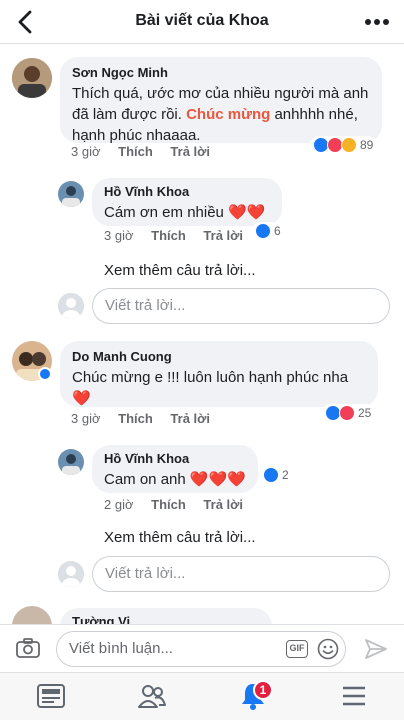 This screenshot has width=404, height=720. I want to click on reply-actions: 2 giờ Thích Trả lời, so click(180, 504).